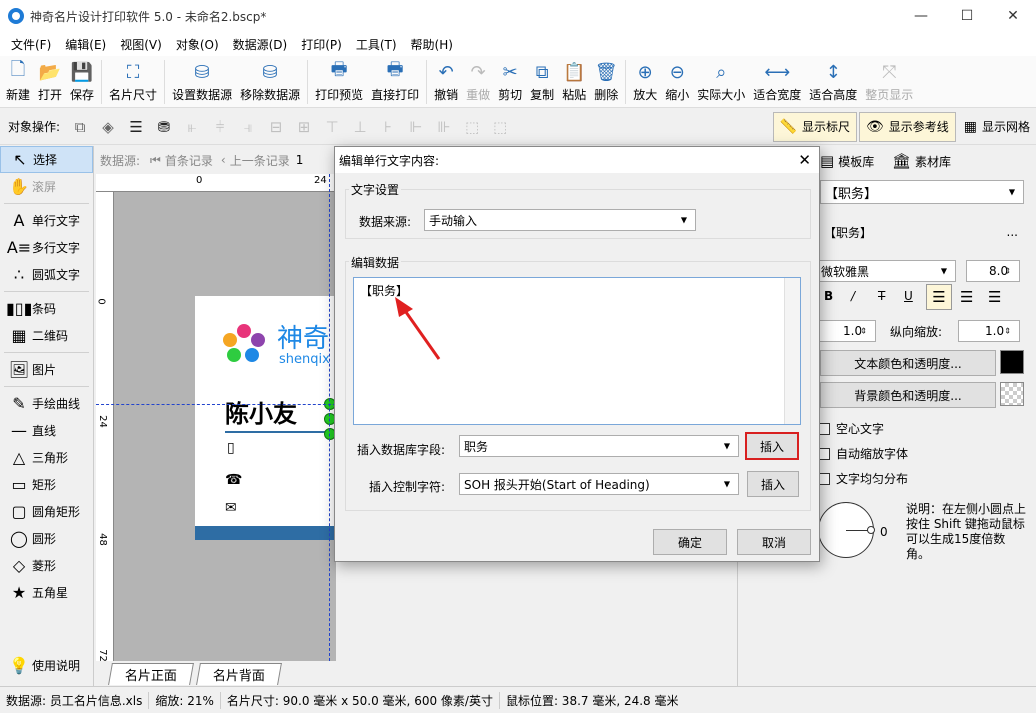  Describe the element at coordinates (871, 530) in the screenshot. I see `rotation-handle` at that location.